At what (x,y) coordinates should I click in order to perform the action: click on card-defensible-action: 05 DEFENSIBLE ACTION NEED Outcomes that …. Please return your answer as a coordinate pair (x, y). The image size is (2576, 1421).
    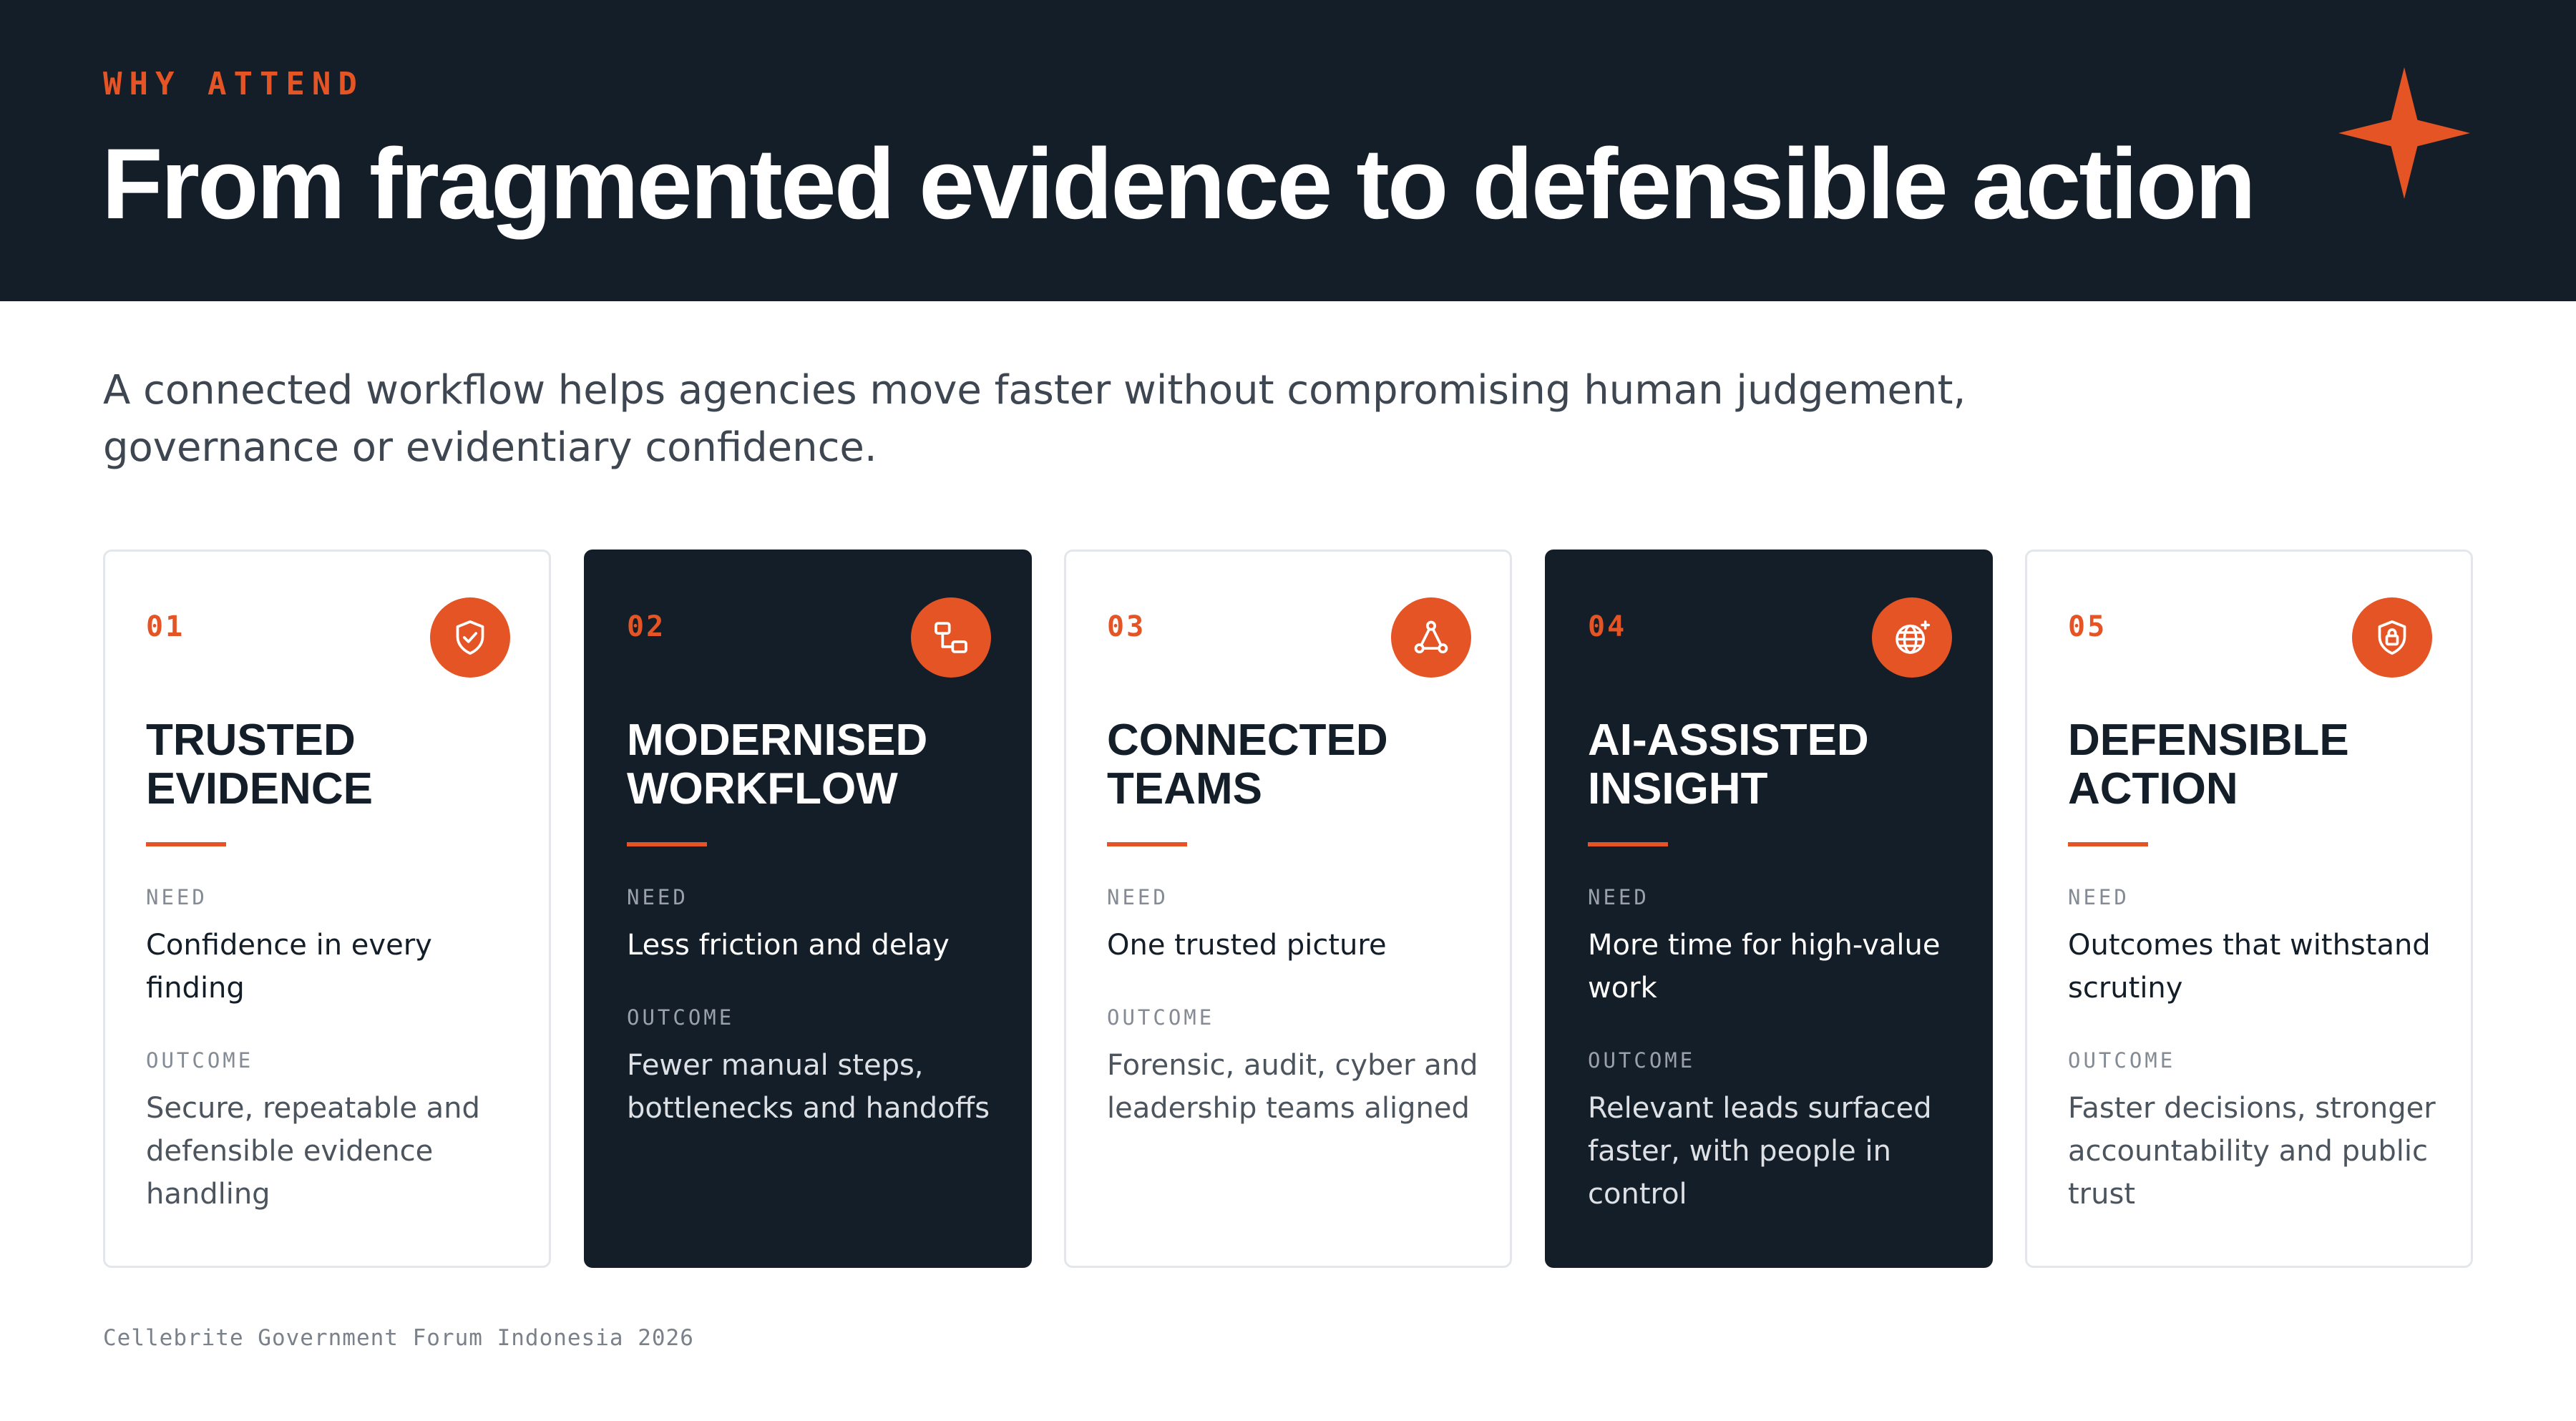
    Looking at the image, I should click on (2249, 909).